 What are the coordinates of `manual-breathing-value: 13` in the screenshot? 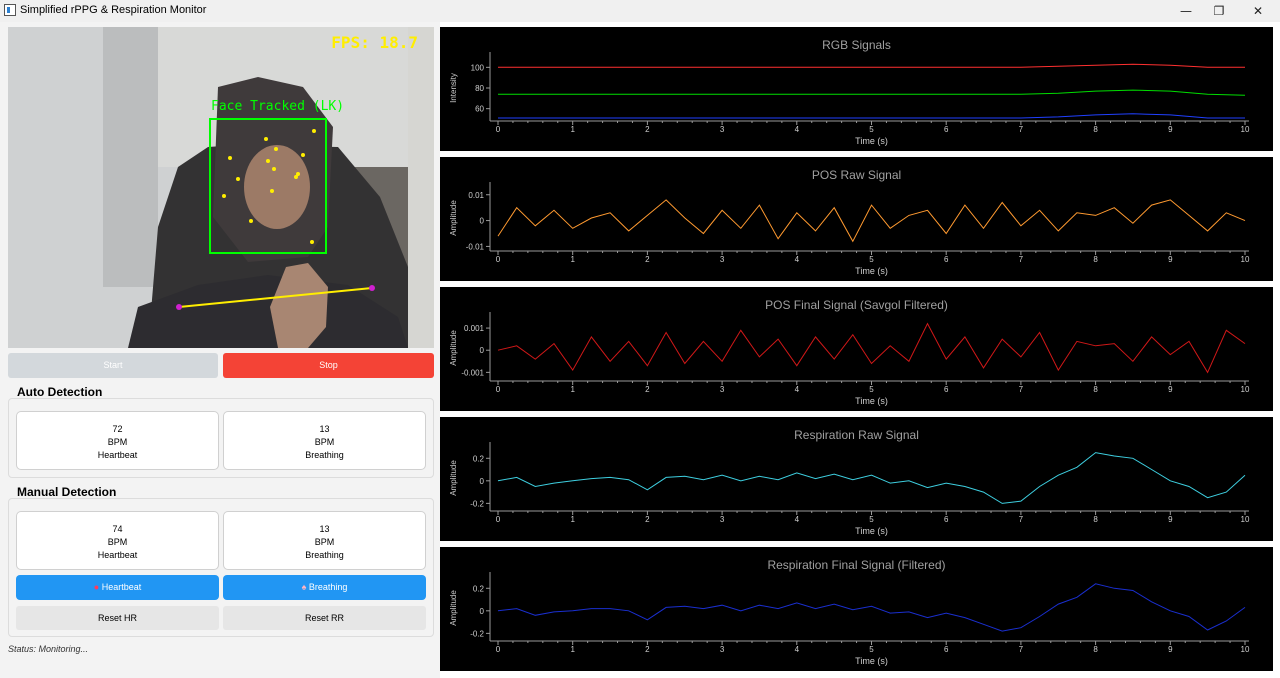 It's located at (324, 529).